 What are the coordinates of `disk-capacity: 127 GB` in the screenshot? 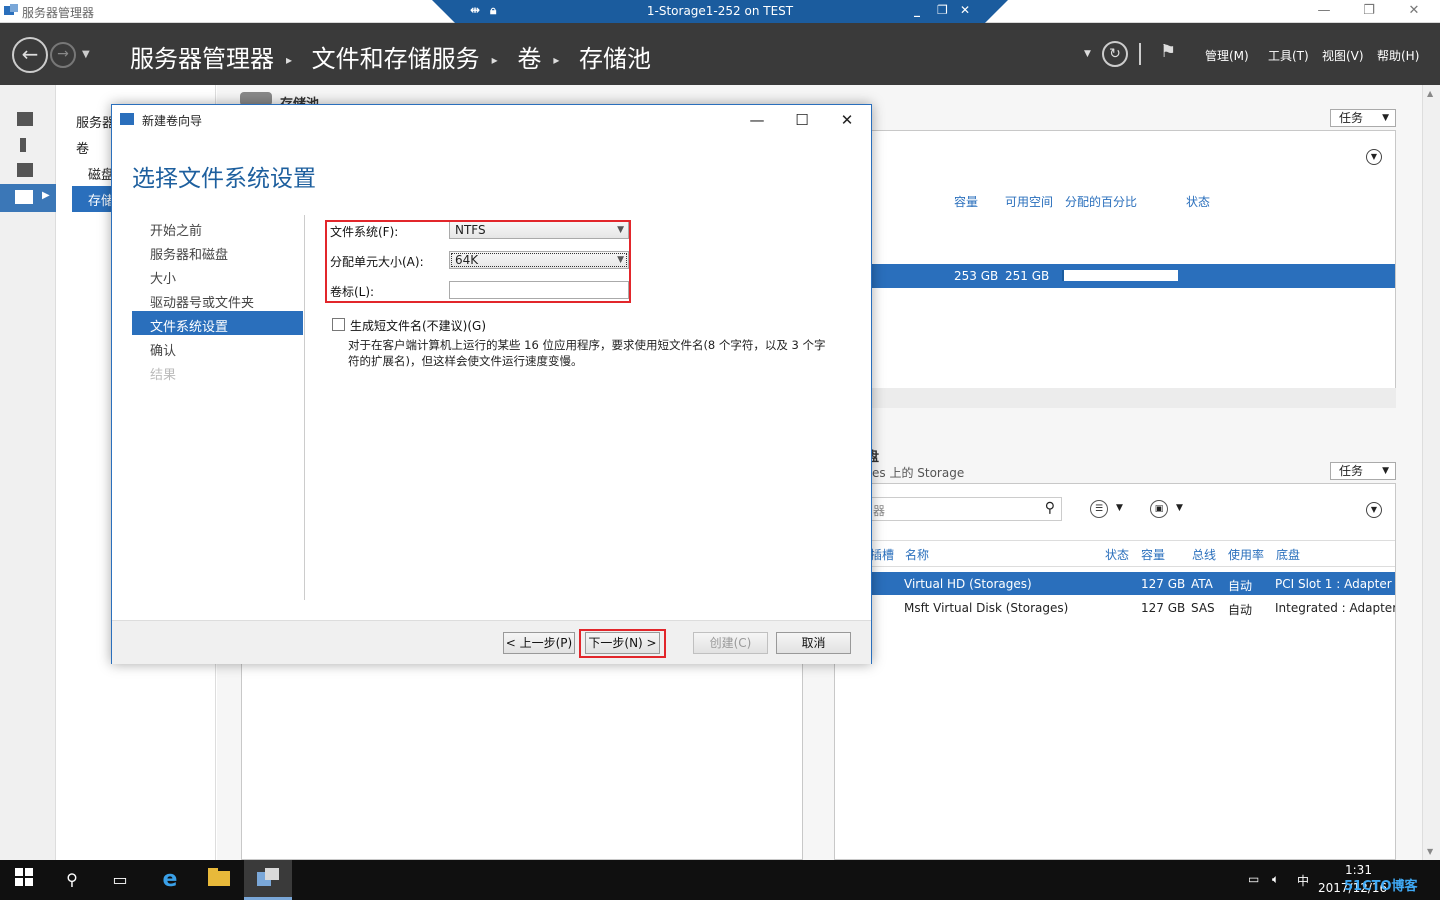 It's located at (1163, 584).